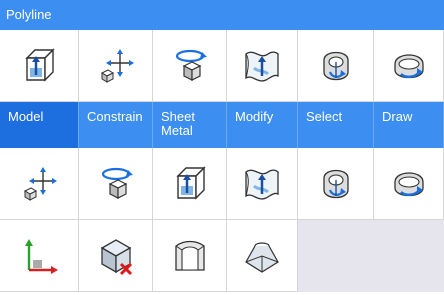 The image size is (444, 295). I want to click on tab-modify: Modify, so click(262, 125).